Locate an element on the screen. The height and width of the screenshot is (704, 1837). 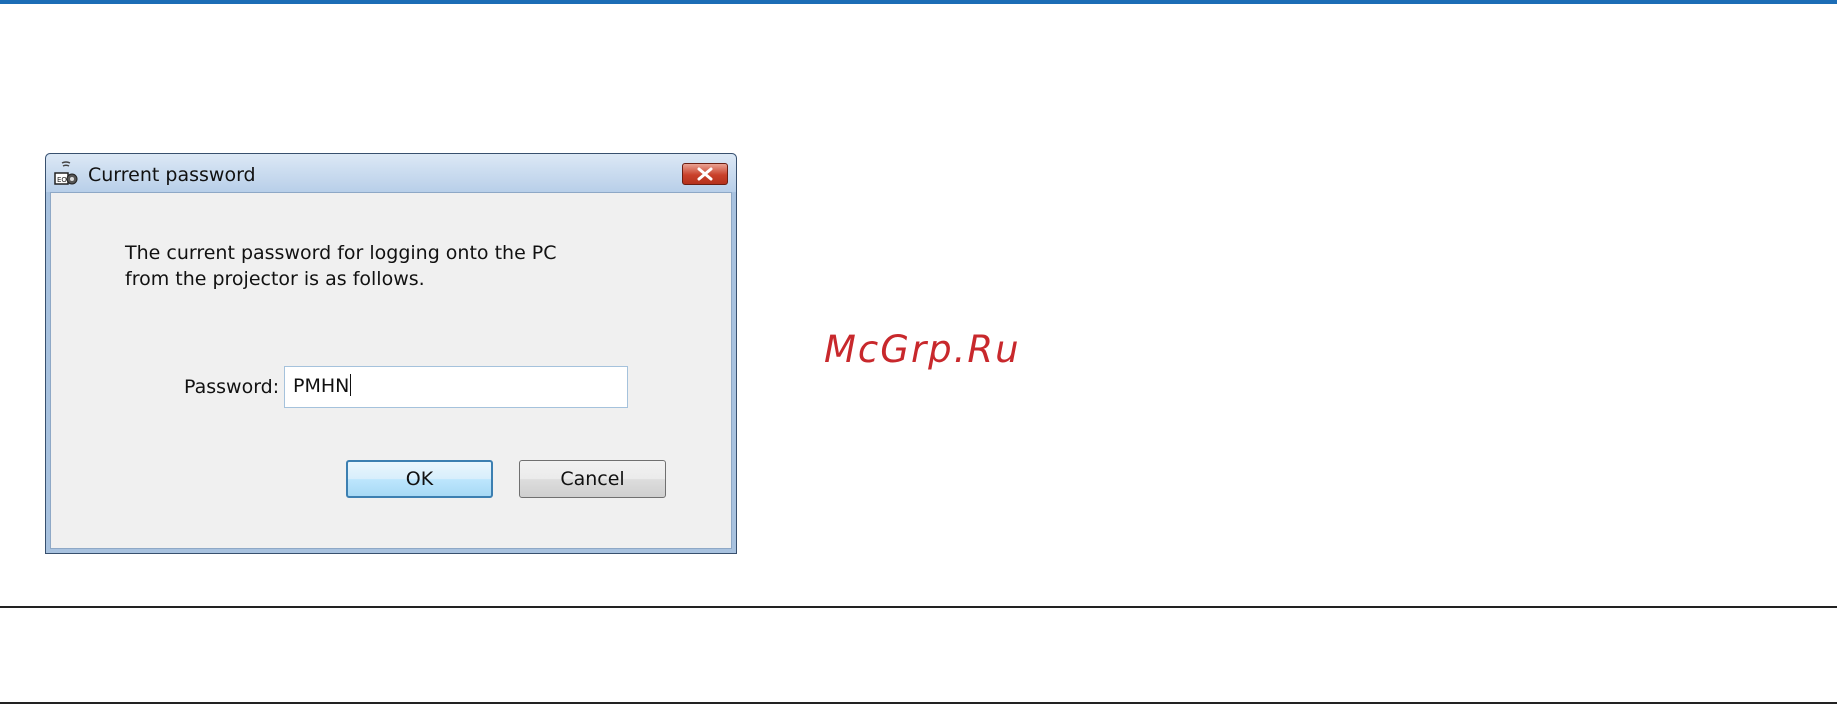
close-icon is located at coordinates (705, 174).